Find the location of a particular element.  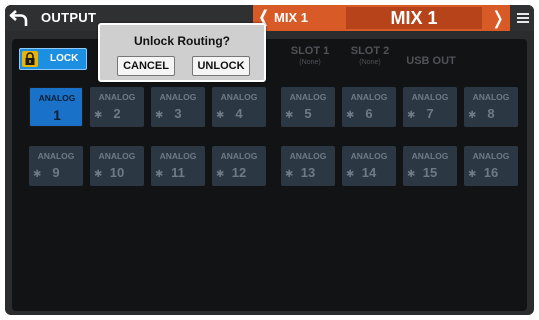

channel-button-15: ANALOG ✱ 15 is located at coordinates (430, 166).